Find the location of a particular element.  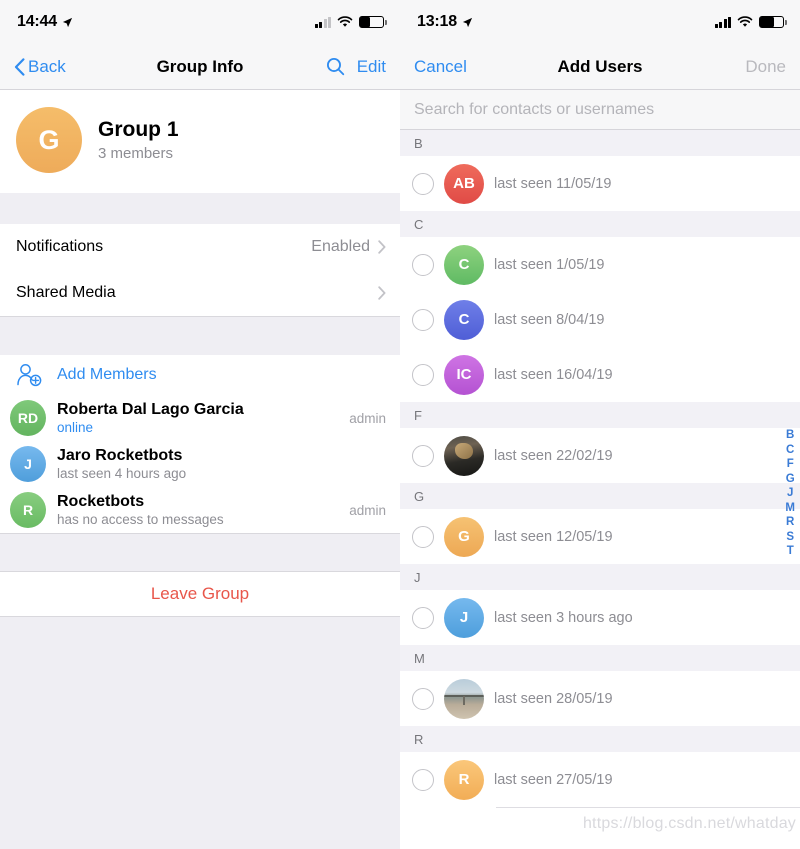

contact-row: G last seen 12/05/19 is located at coordinates (600, 536).